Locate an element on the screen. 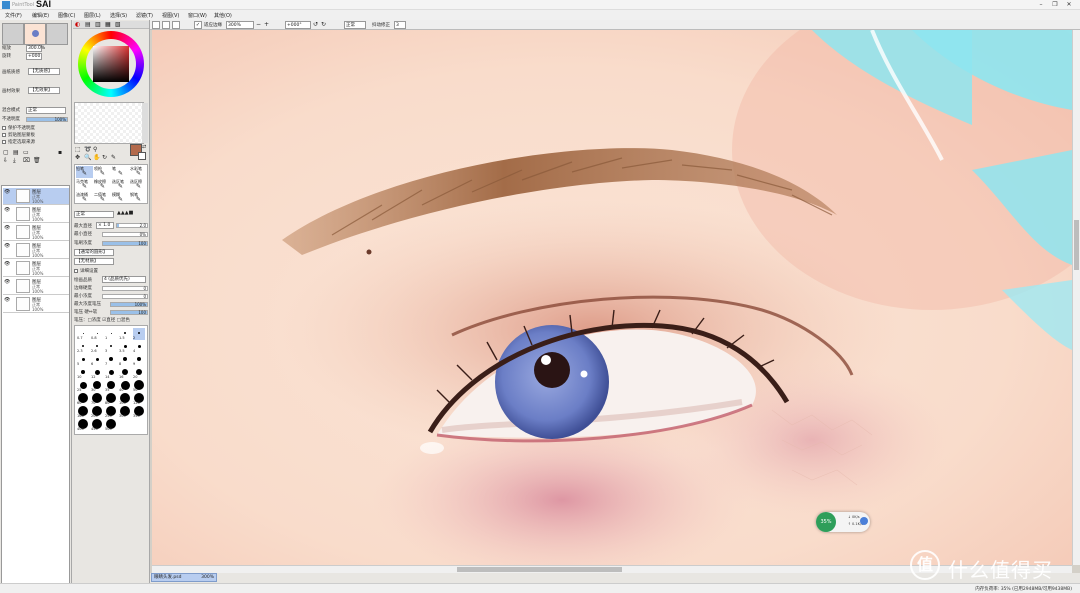 This screenshot has height=593, width=1080. tool-slot: 选区笔 ✎ is located at coordinates (120, 185).